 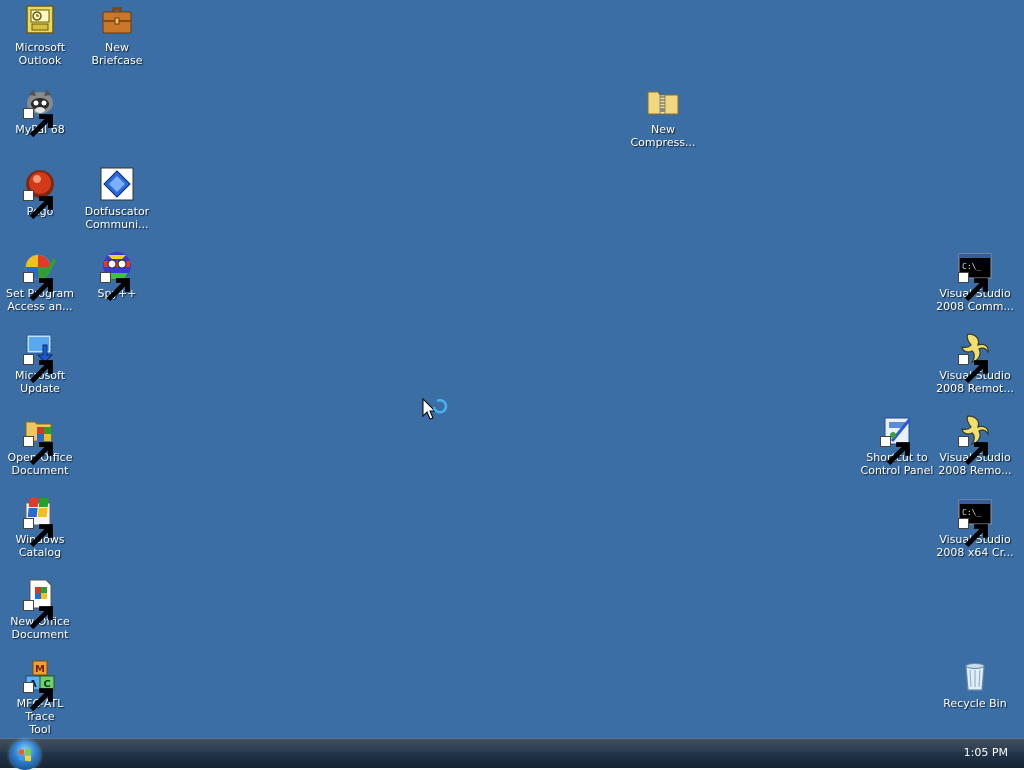 I want to click on dotfuscator-icon, so click(x=117, y=184).